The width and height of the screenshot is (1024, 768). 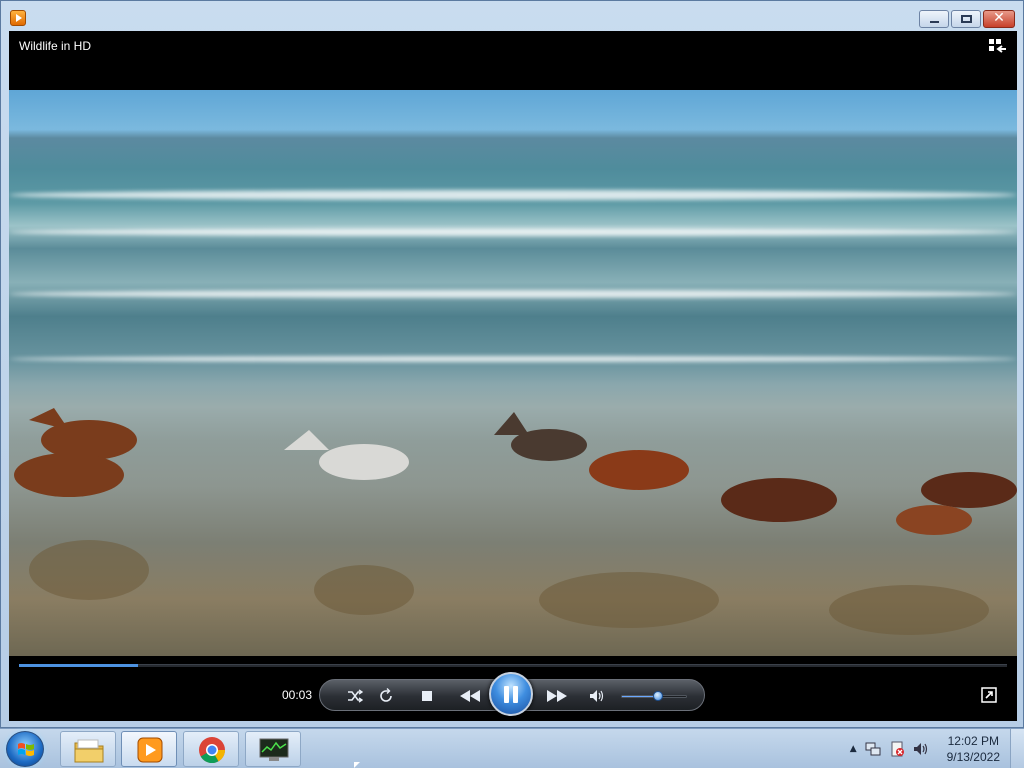 What do you see at coordinates (512, 748) in the screenshot?
I see `taskbar: ▲ 12:02 PM 9/13/2022` at bounding box center [512, 748].